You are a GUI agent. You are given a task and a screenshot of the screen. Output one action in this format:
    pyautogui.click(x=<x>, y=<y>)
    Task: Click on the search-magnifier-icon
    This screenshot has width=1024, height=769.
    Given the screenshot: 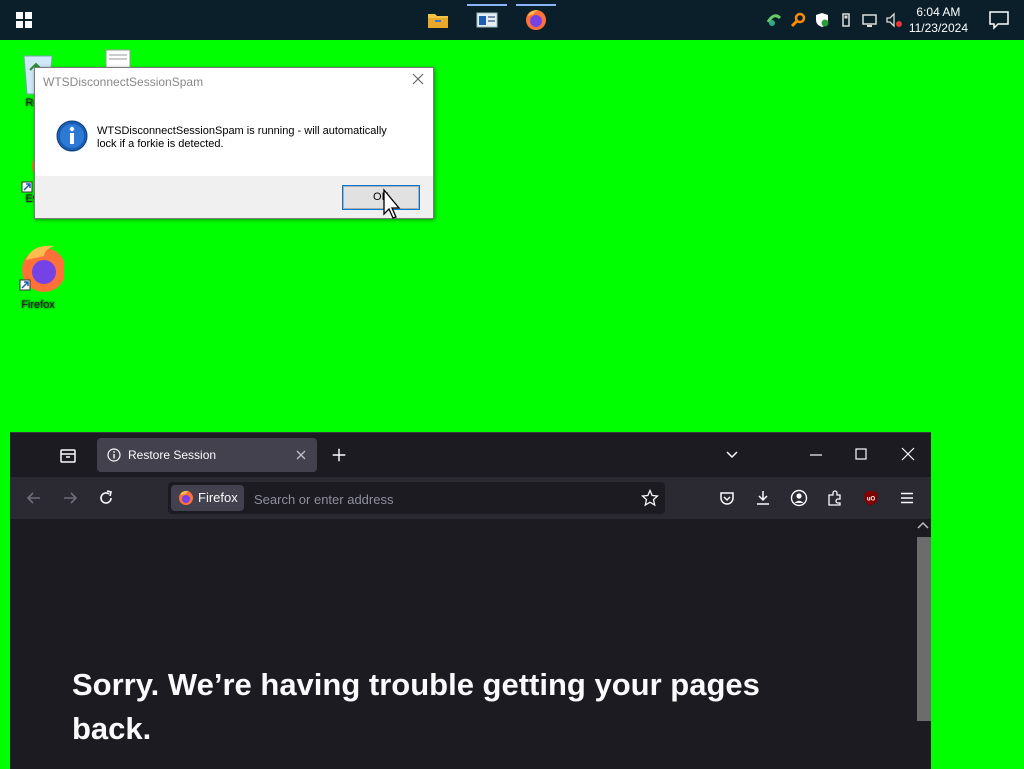 What is the action you would take?
    pyautogui.click(x=798, y=20)
    